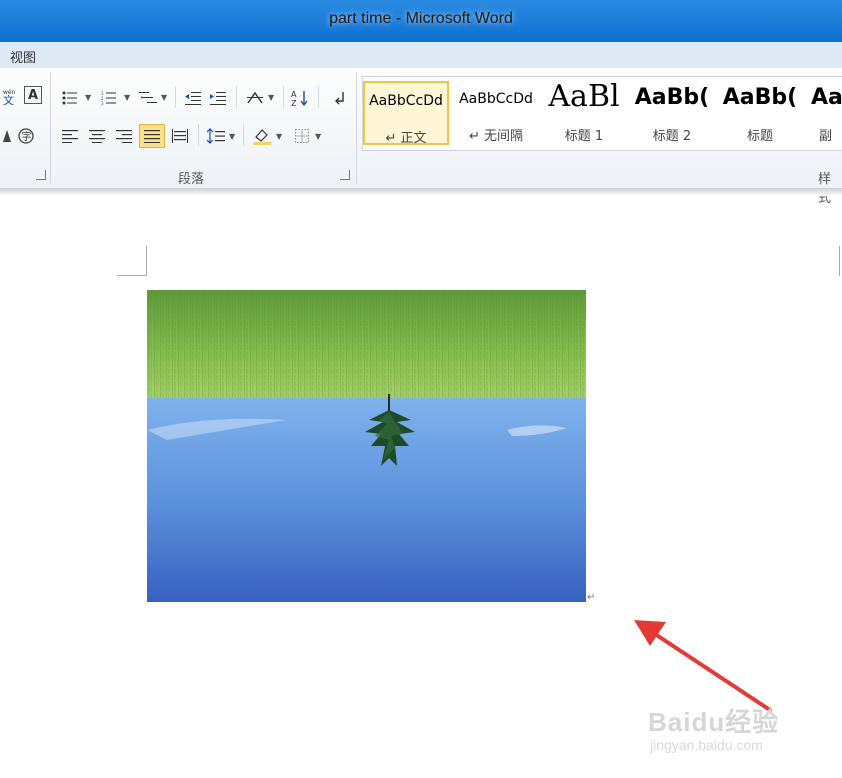 The height and width of the screenshot is (778, 842). I want to click on style-name: 标题 1, so click(584, 136).